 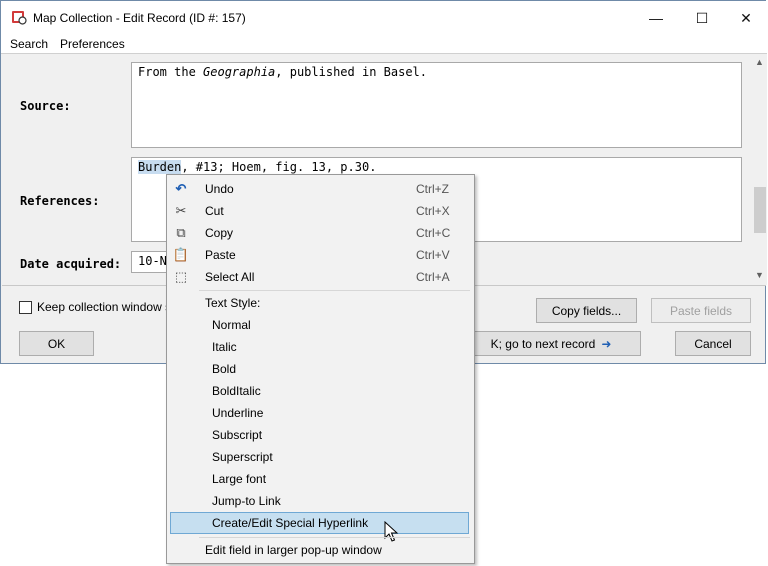 What do you see at coordinates (745, 18) in the screenshot?
I see `close-button: ✕` at bounding box center [745, 18].